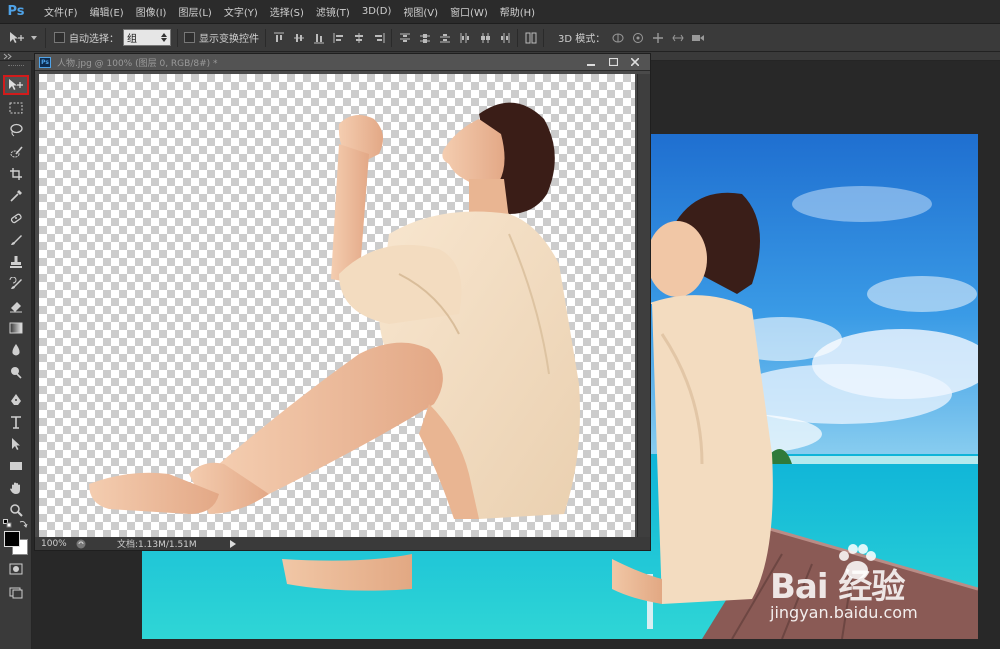 The height and width of the screenshot is (649, 1000). Describe the element at coordinates (617, 37) in the screenshot. I see `3d-rotate-icon` at that location.